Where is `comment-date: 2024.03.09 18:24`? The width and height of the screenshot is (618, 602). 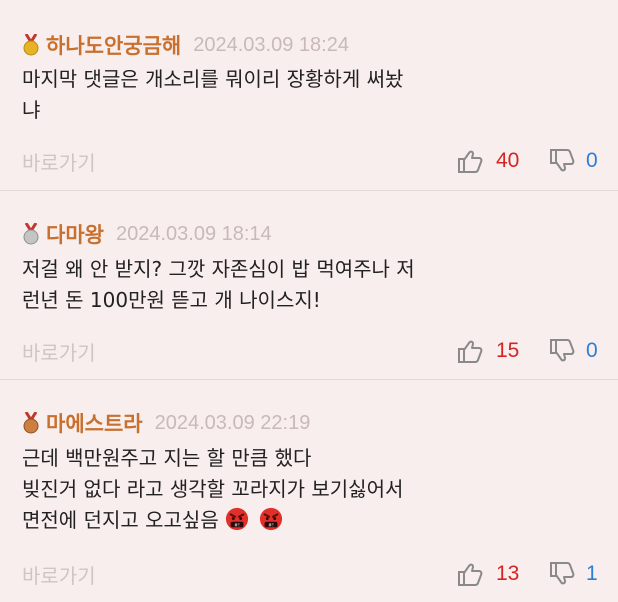
comment-date: 2024.03.09 18:24 is located at coordinates (271, 44).